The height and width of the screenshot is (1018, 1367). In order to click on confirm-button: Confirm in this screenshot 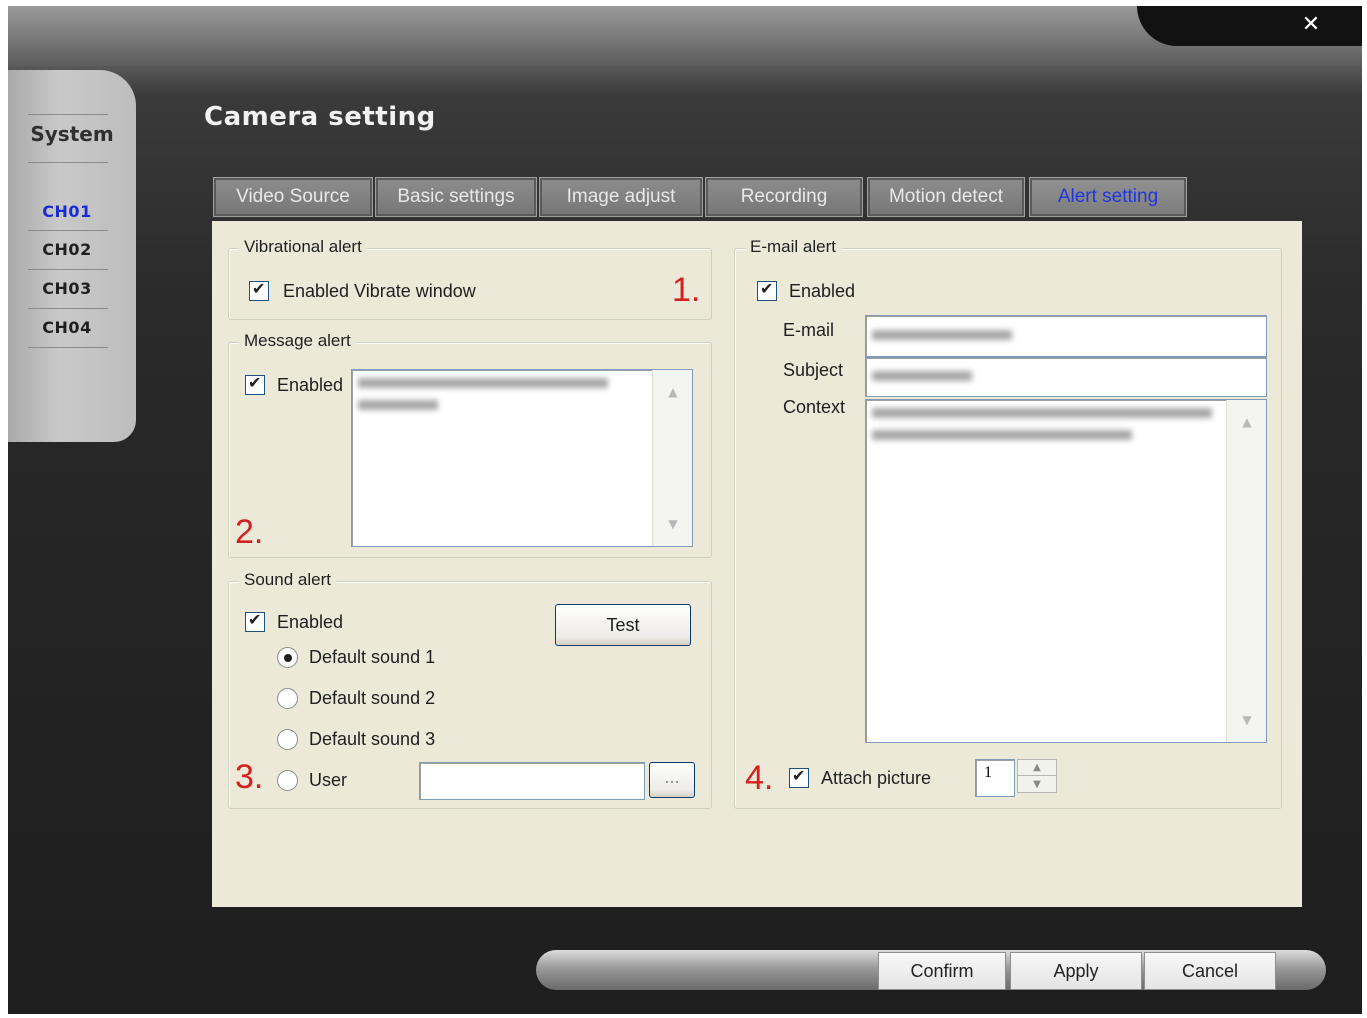, I will do `click(942, 971)`.